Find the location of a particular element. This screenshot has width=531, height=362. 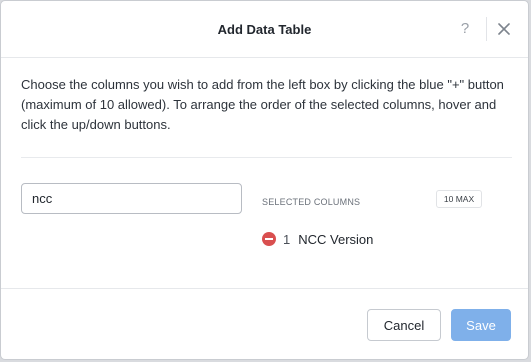

footer-divider is located at coordinates (264, 288).